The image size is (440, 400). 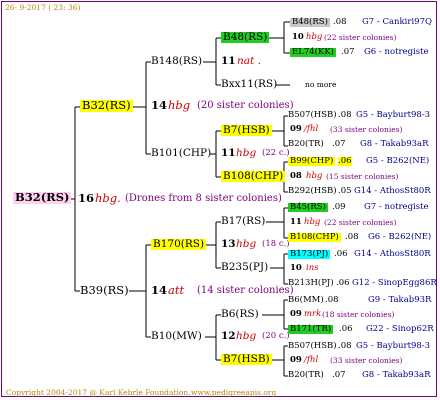 What do you see at coordinates (366, 360) in the screenshot?
I see `right-d2-mid-desc: (33 sister colonies)` at bounding box center [366, 360].